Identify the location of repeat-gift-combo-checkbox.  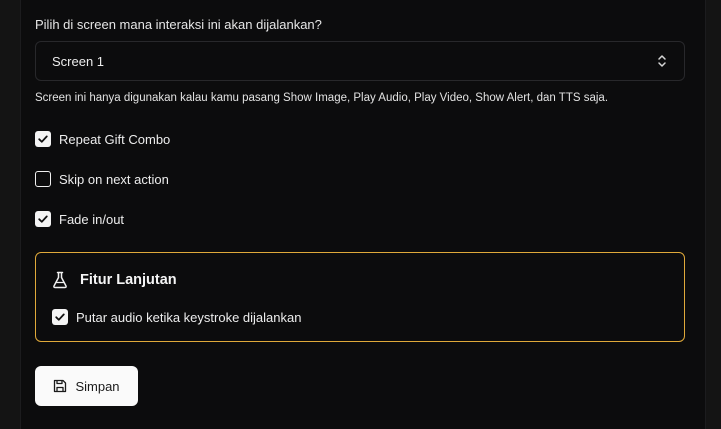
(43, 139).